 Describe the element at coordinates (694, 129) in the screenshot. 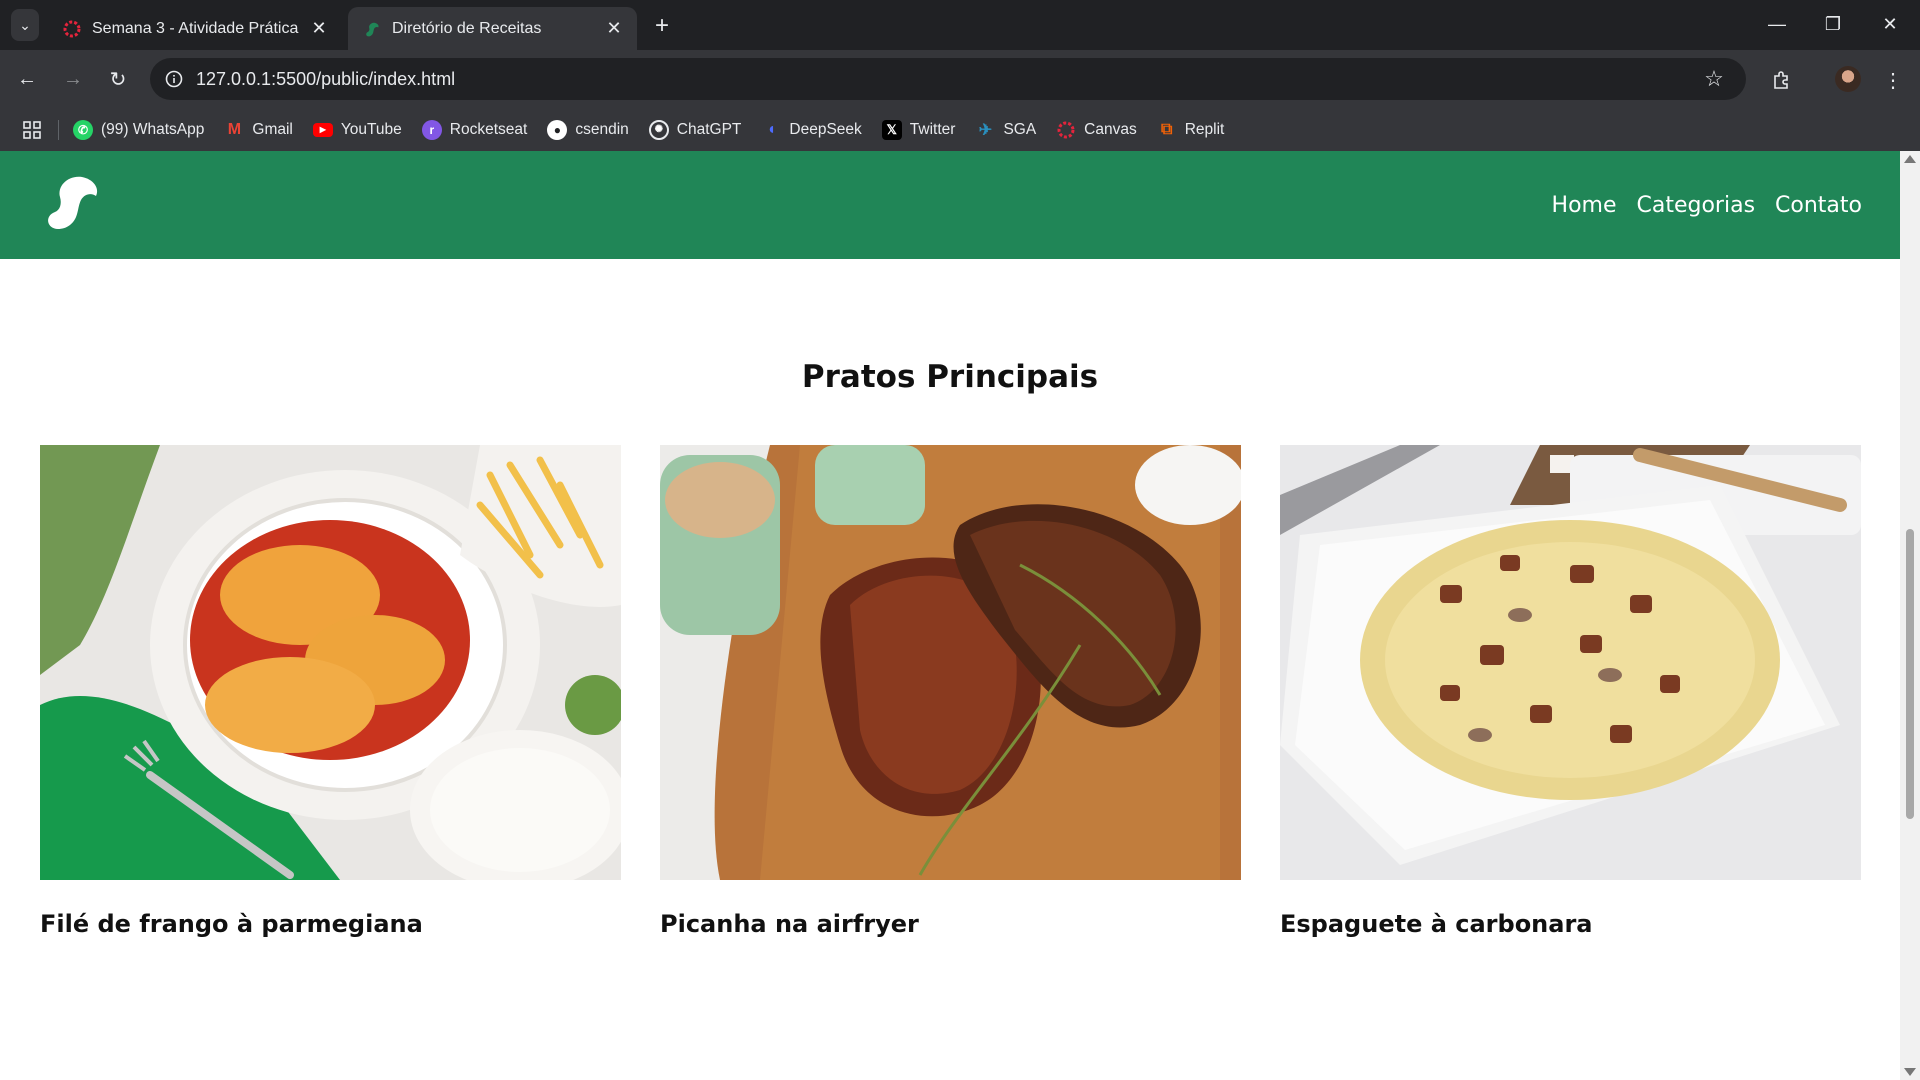

I see `bookmark-chatgpt: ✺ ChatGPT` at that location.